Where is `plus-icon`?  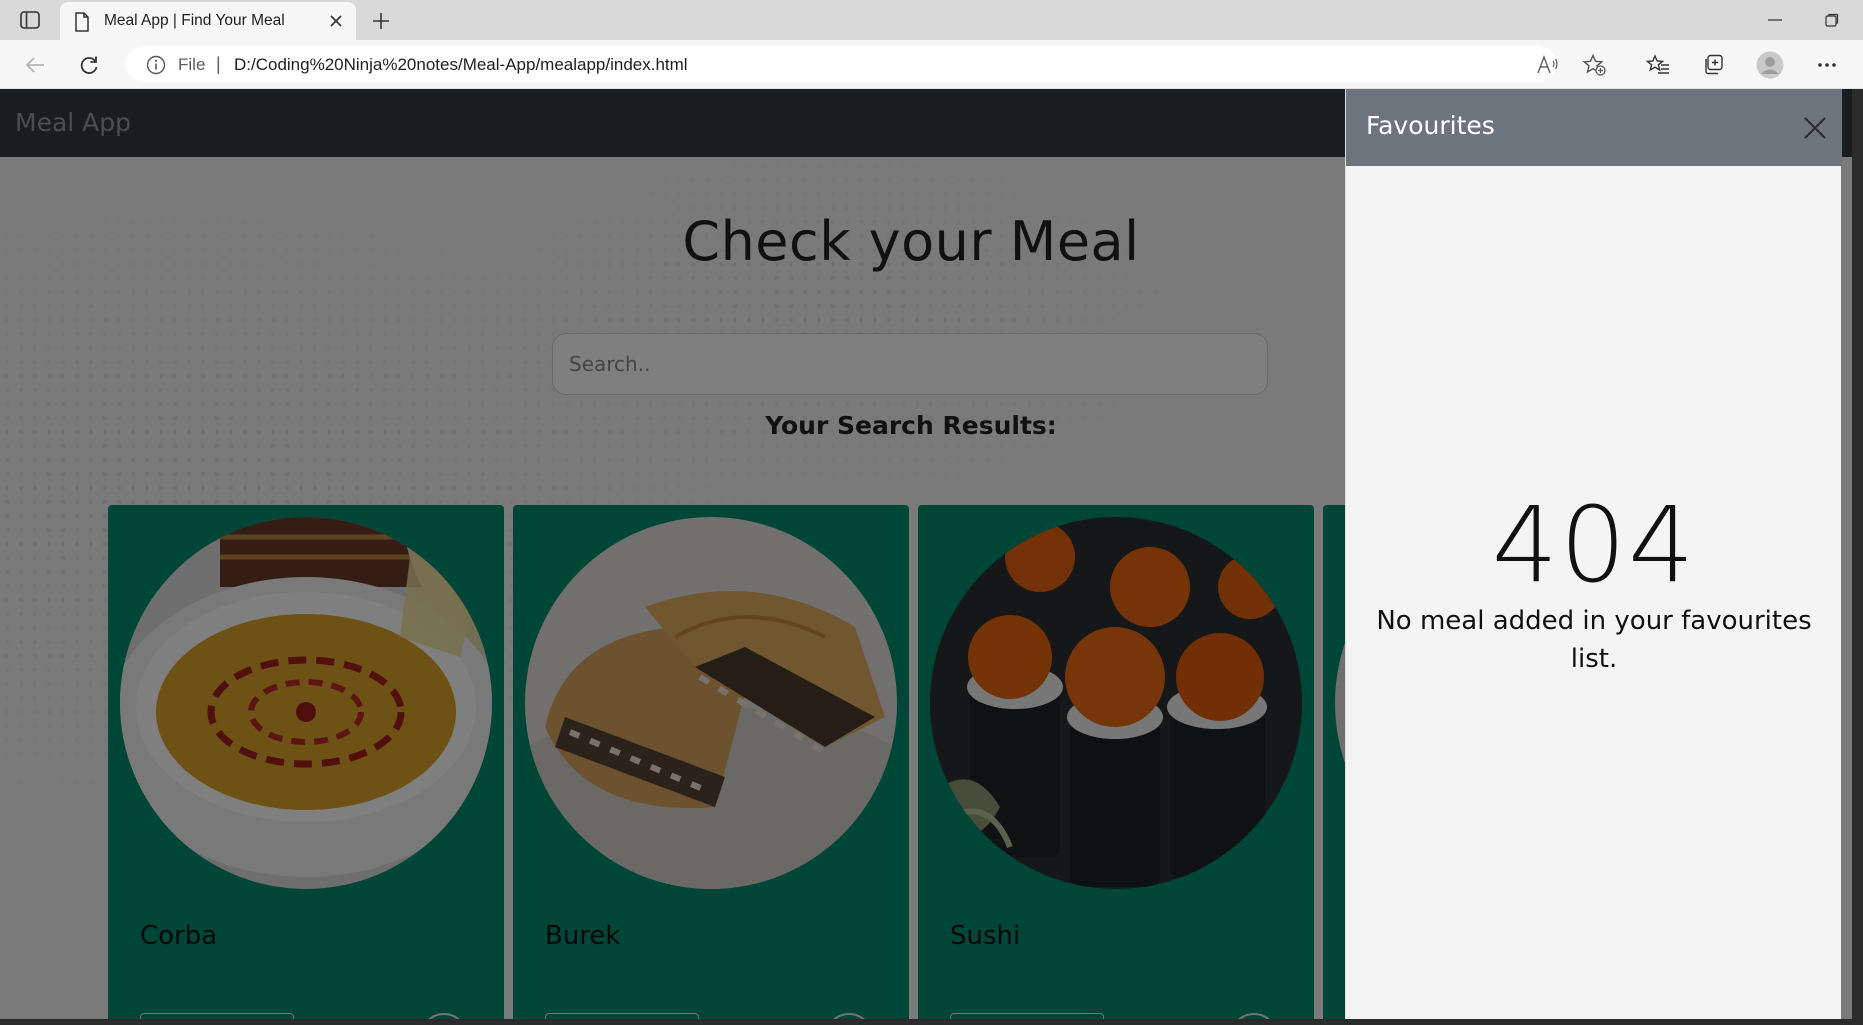 plus-icon is located at coordinates (381, 21).